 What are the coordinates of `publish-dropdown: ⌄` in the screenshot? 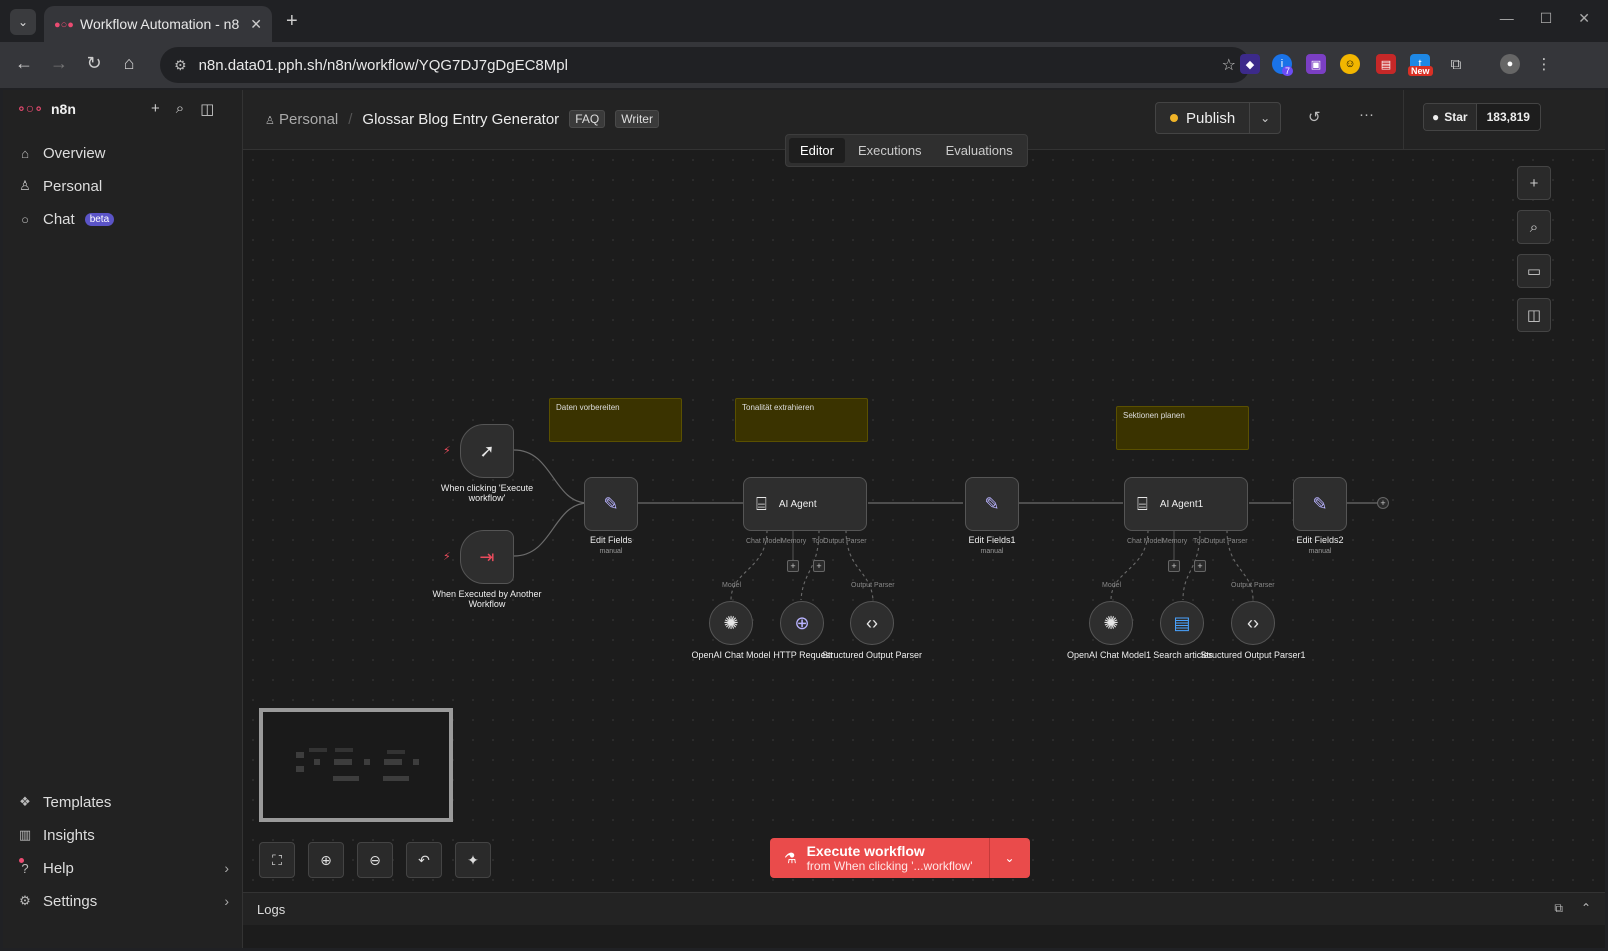 It's located at (1265, 118).